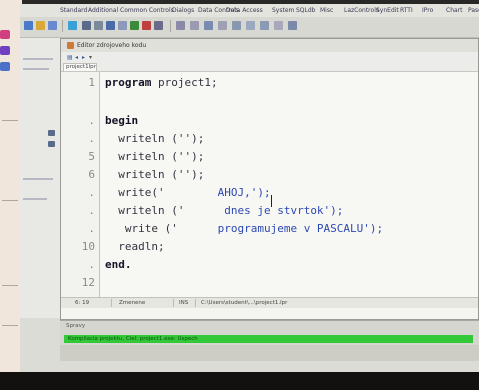 This screenshot has width=479, height=390. Describe the element at coordinates (131, 82) in the screenshot. I see `keyword: program` at that location.